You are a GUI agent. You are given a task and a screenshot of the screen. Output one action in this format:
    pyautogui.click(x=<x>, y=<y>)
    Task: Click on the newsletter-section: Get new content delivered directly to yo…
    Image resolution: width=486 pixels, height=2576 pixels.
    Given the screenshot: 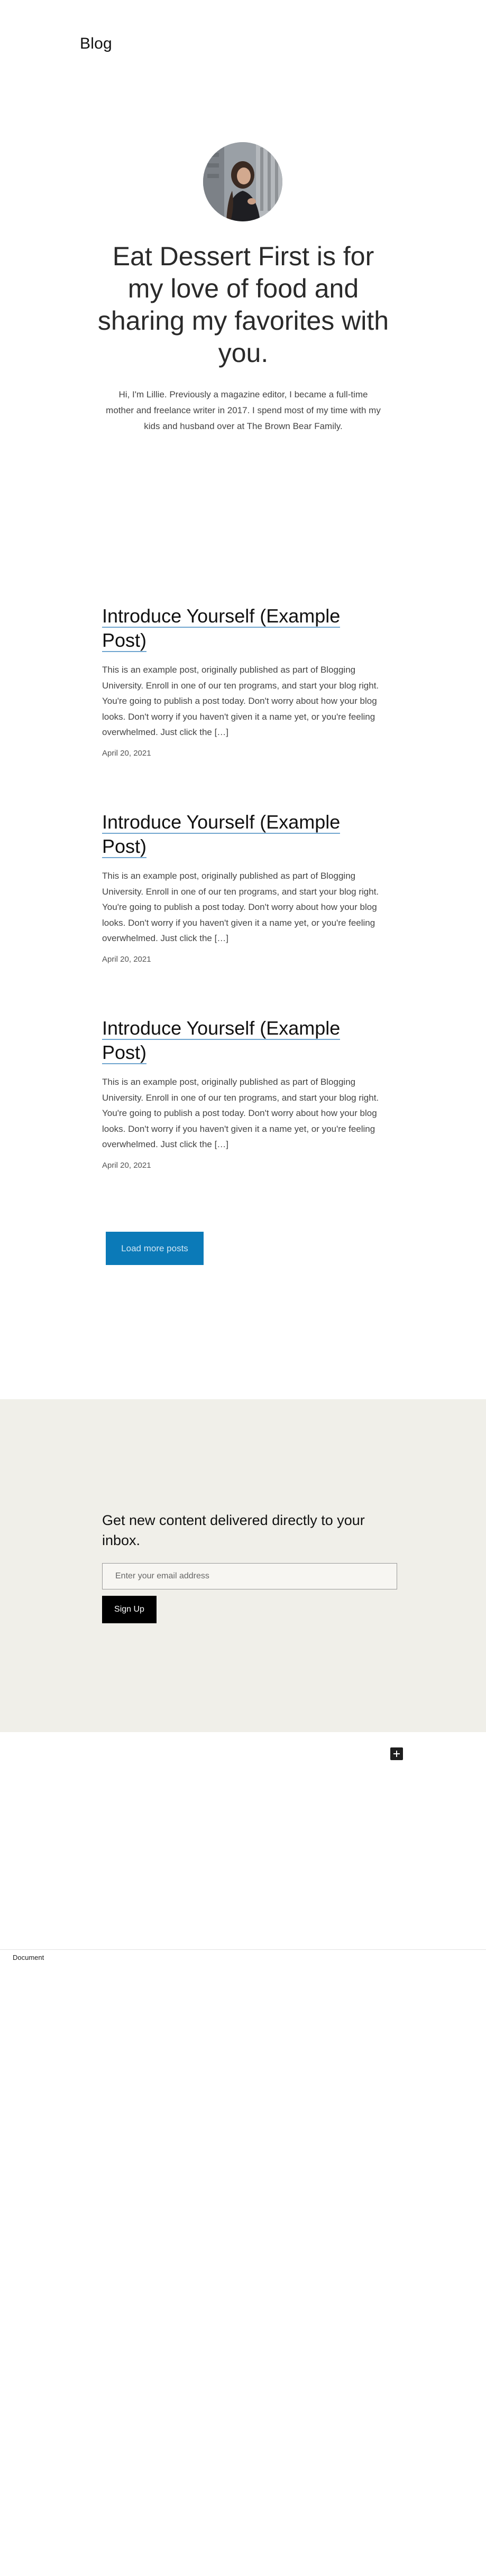 What is the action you would take?
    pyautogui.click(x=243, y=1565)
    